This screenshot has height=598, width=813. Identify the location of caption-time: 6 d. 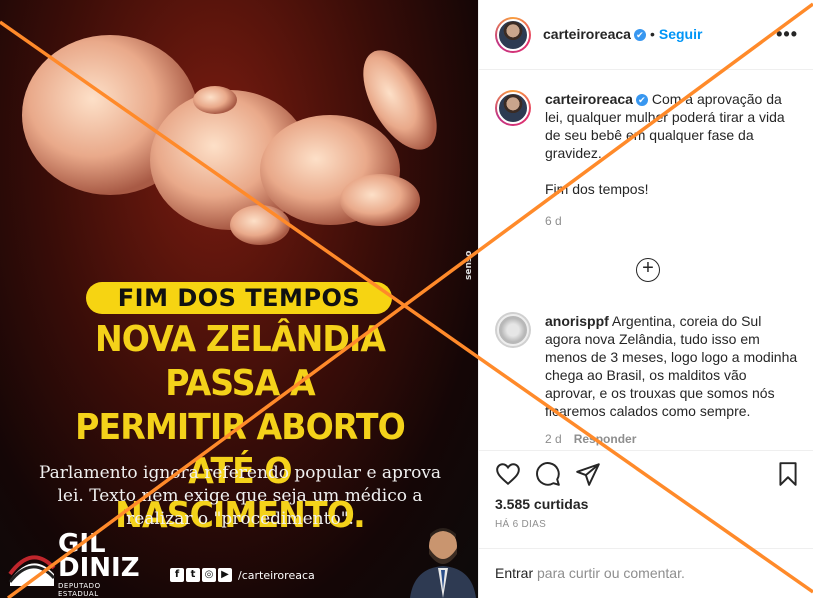
(672, 221).